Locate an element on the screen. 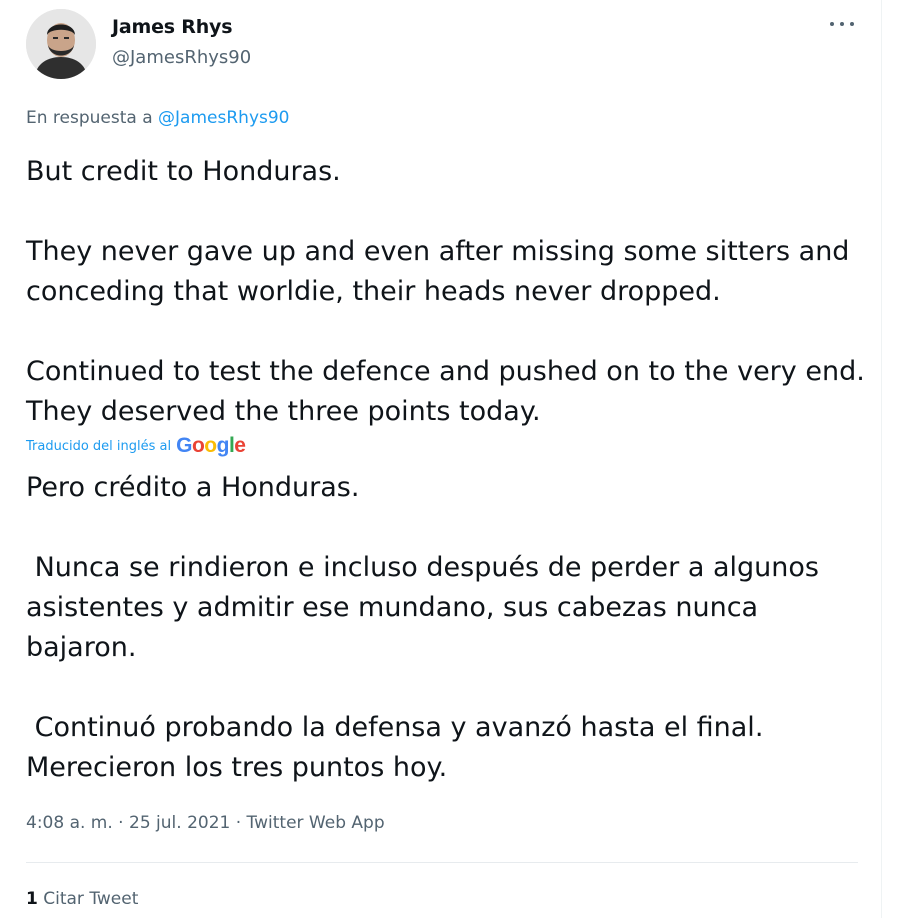  divider is located at coordinates (442, 862).